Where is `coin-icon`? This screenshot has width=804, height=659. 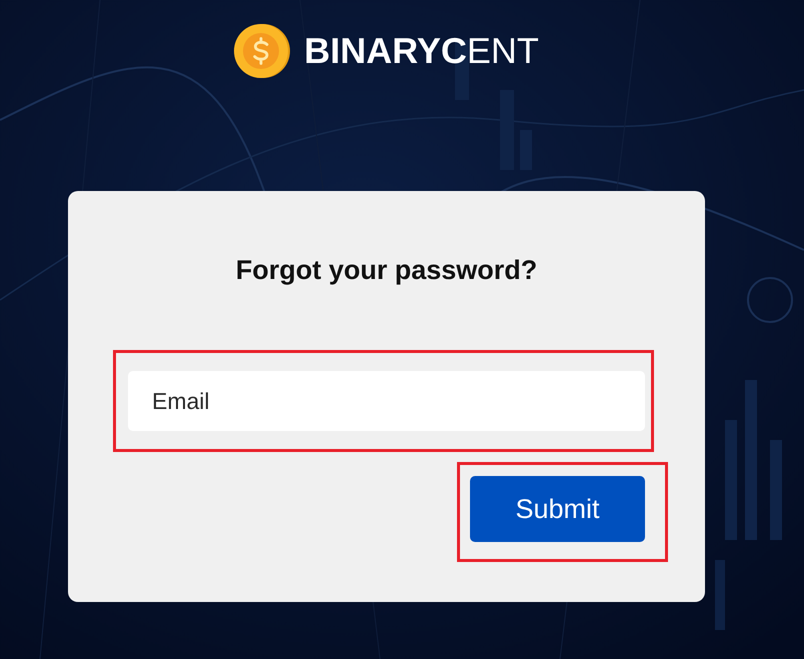 coin-icon is located at coordinates (262, 51).